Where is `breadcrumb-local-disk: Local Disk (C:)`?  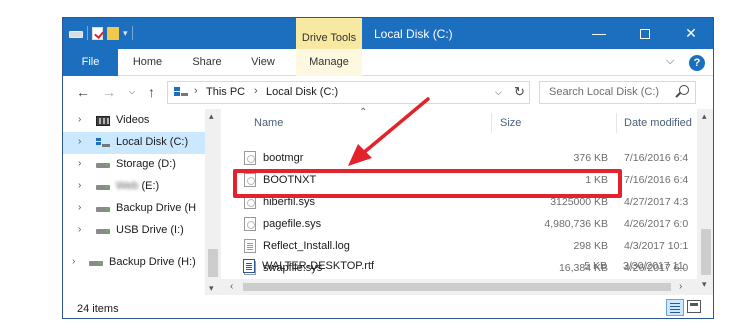
breadcrumb-local-disk: Local Disk (C:) is located at coordinates (302, 92).